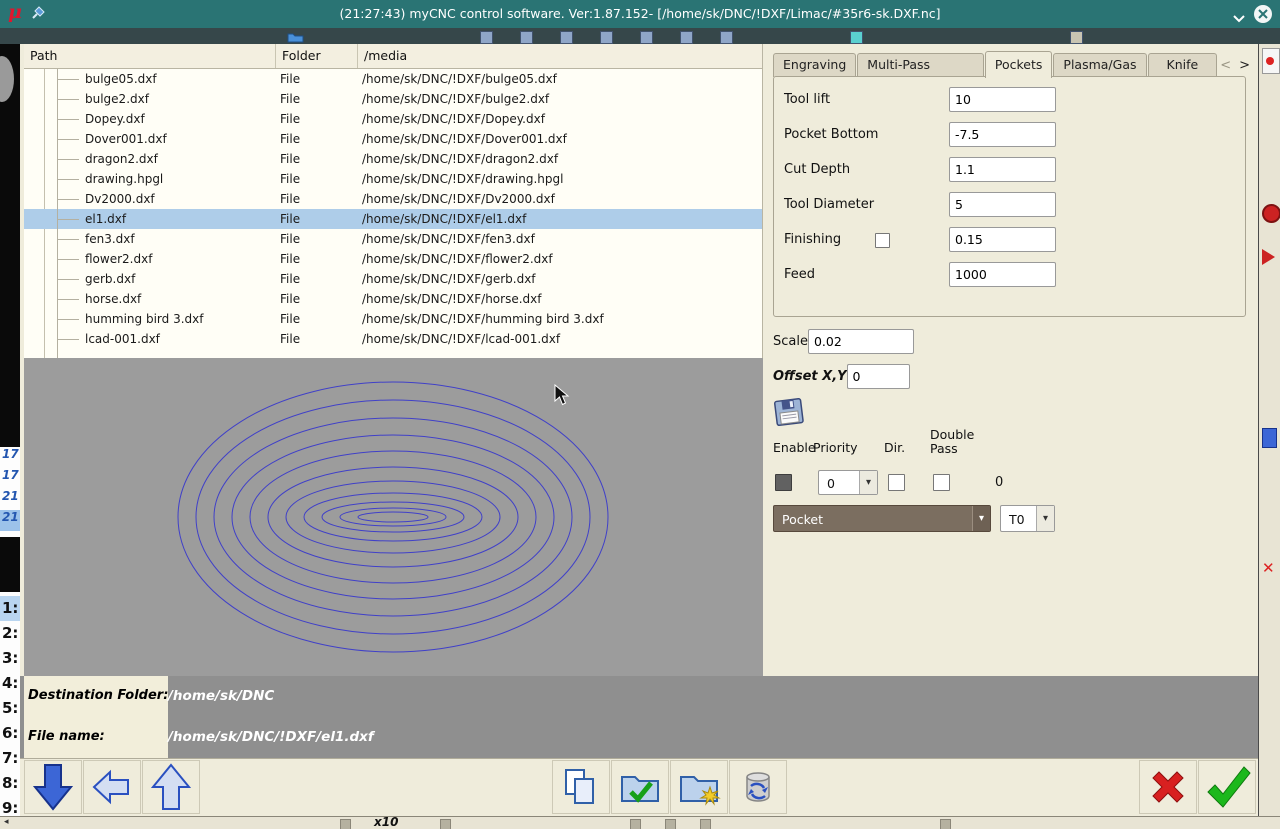 The image size is (1280, 829). I want to click on up-folder-button, so click(171, 787).